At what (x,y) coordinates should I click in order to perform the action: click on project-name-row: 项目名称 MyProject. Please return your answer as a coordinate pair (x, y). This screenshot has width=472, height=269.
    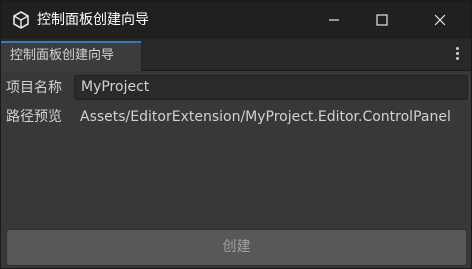
    Looking at the image, I should click on (236, 88).